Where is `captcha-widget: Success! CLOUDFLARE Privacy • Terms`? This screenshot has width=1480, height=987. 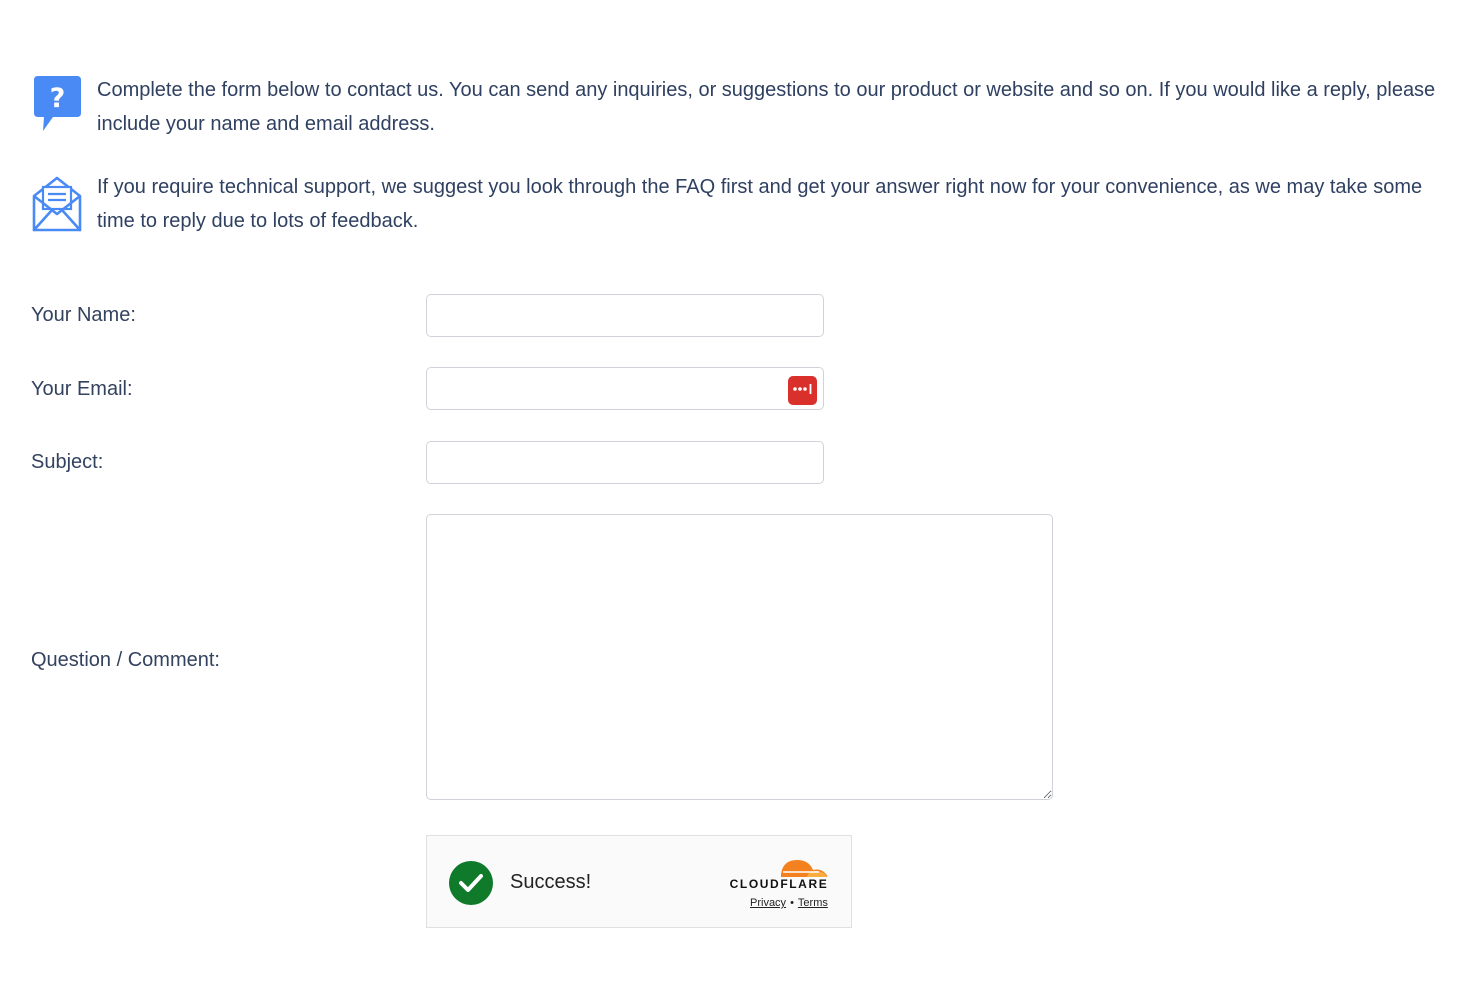
captcha-widget: Success! CLOUDFLARE Privacy • Terms is located at coordinates (639, 881).